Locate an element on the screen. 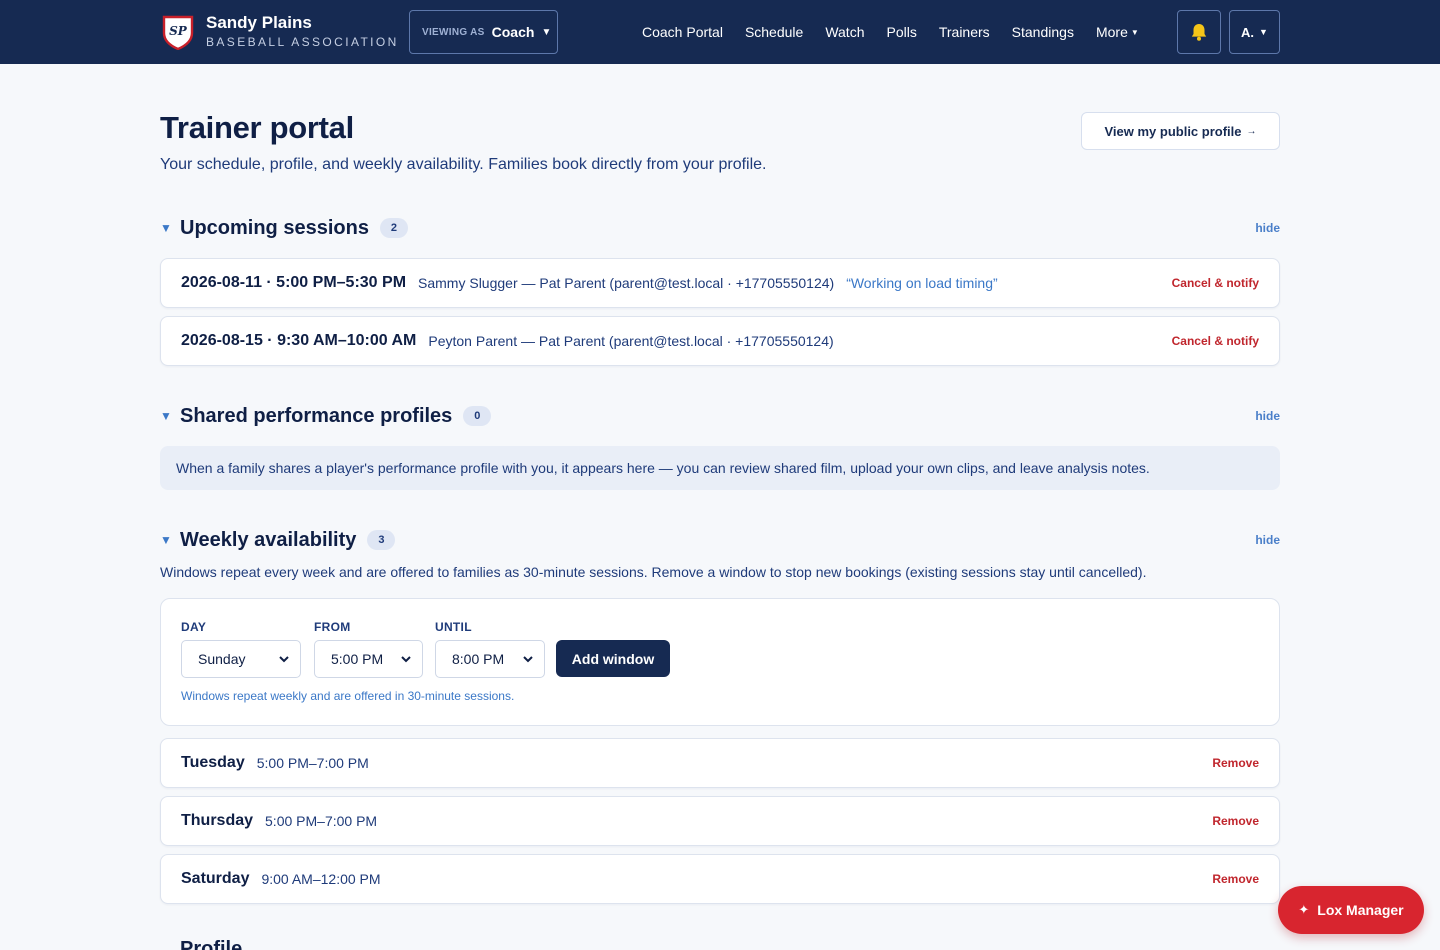 The image size is (1440, 950). shield-logo-icon: SP is located at coordinates (178, 32).